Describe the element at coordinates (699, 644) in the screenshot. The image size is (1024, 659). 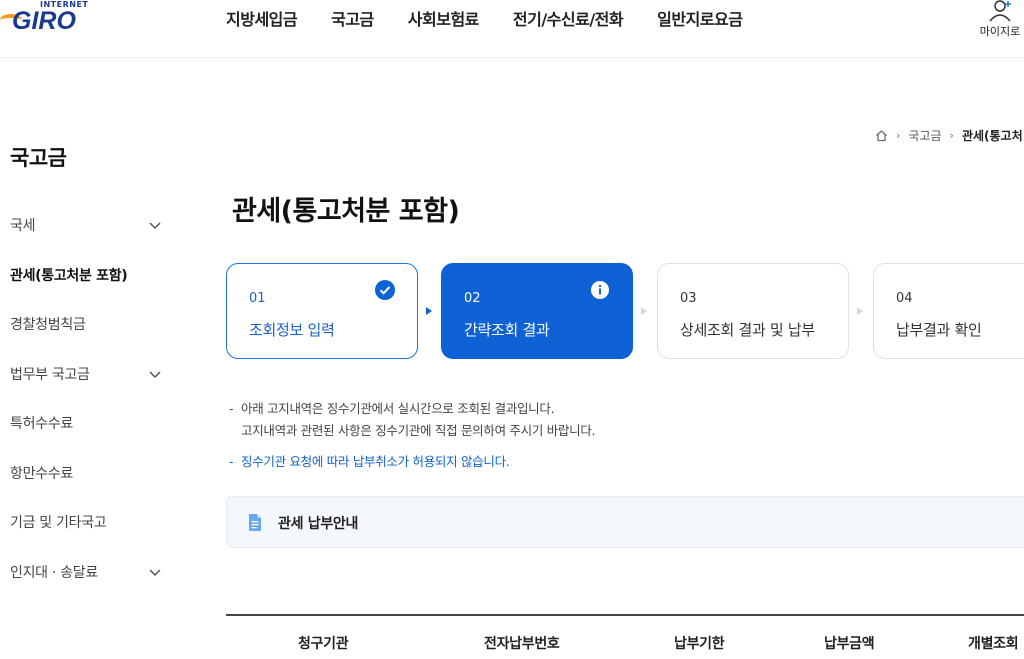
I see `column-header-due-date: 납부기한` at that location.